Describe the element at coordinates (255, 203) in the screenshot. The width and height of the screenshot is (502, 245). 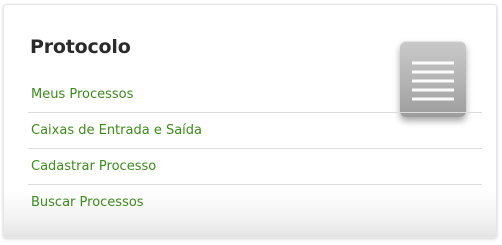
I see `menu-item-buscar-processos: Buscar Processos` at that location.